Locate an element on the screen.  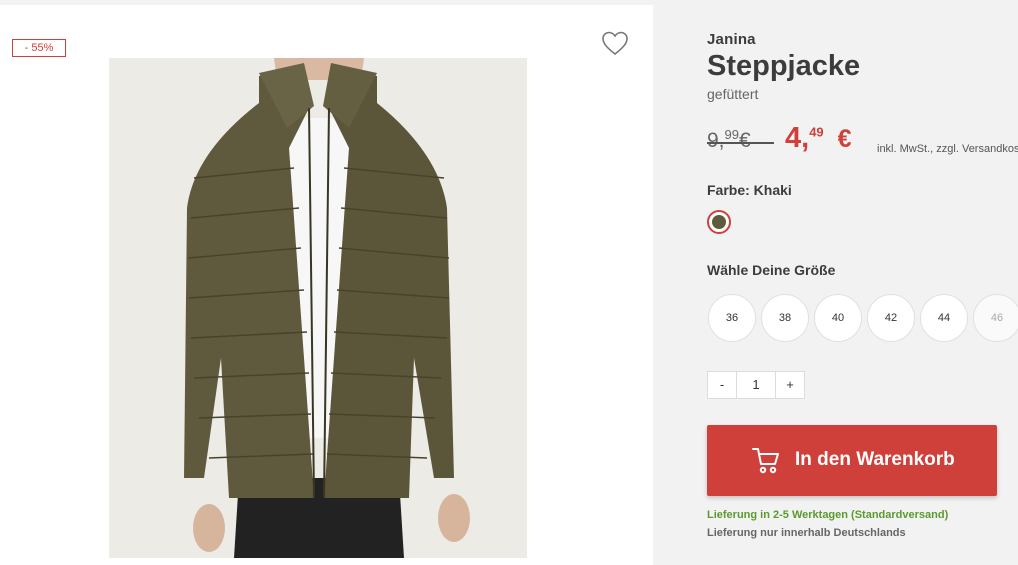
delivery-region: Lieferung nur innerhalb Deutschlands is located at coordinates (806, 533).